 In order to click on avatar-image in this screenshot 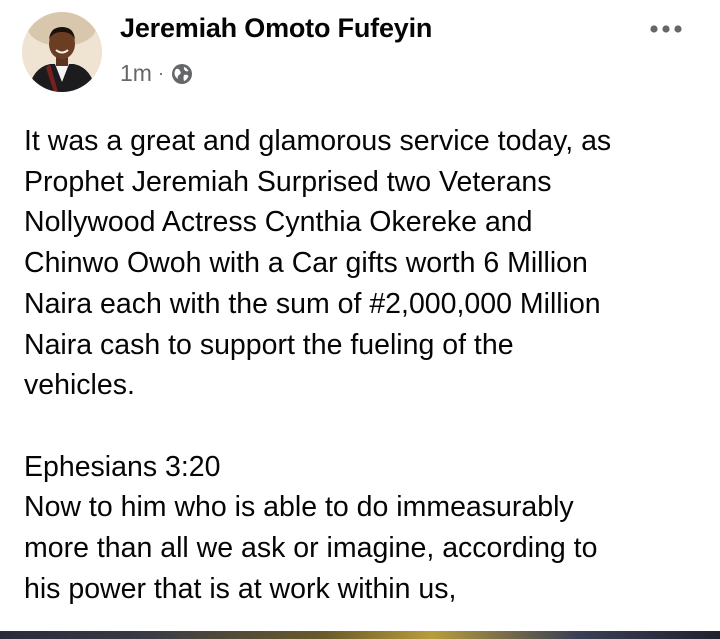, I will do `click(62, 52)`.